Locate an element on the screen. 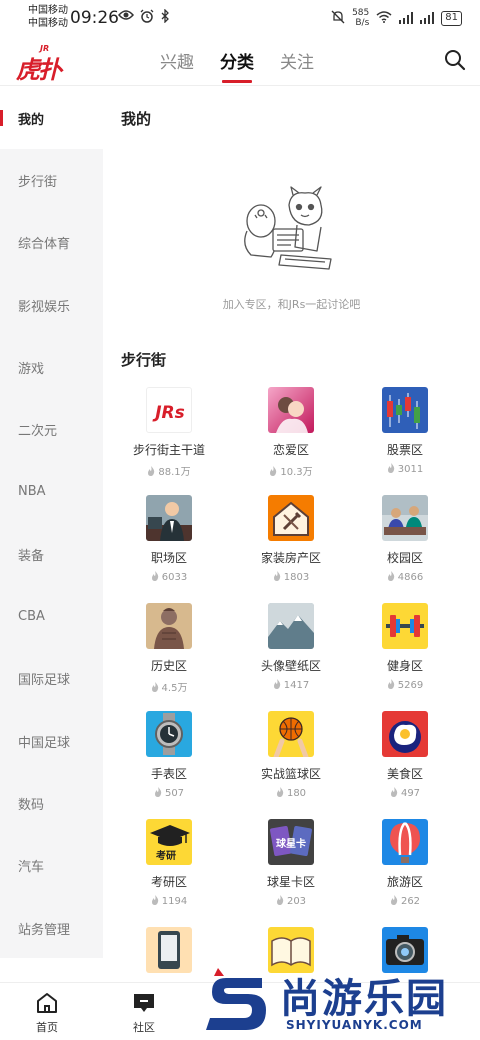 This screenshot has width=480, height=1040. wristwatch-icon is located at coordinates (169, 734).